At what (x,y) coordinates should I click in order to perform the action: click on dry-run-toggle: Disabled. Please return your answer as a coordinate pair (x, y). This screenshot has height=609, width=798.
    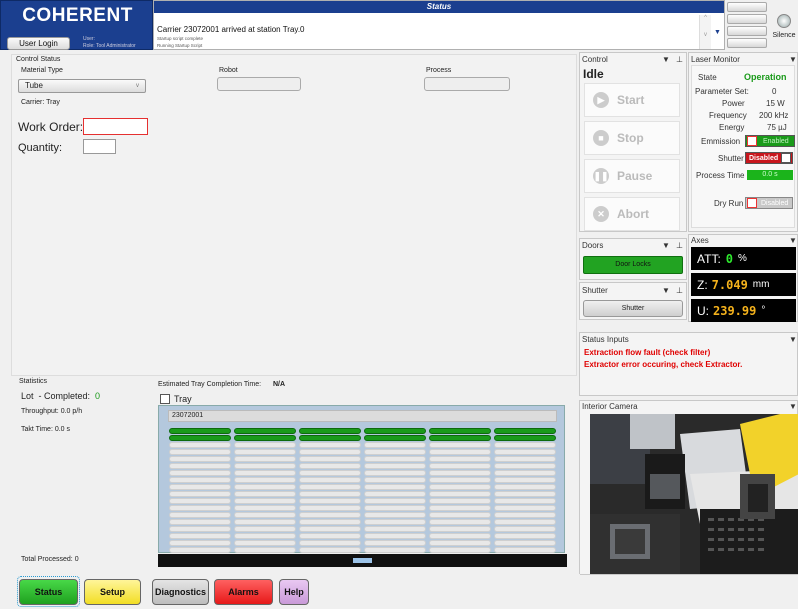
    Looking at the image, I should click on (769, 203).